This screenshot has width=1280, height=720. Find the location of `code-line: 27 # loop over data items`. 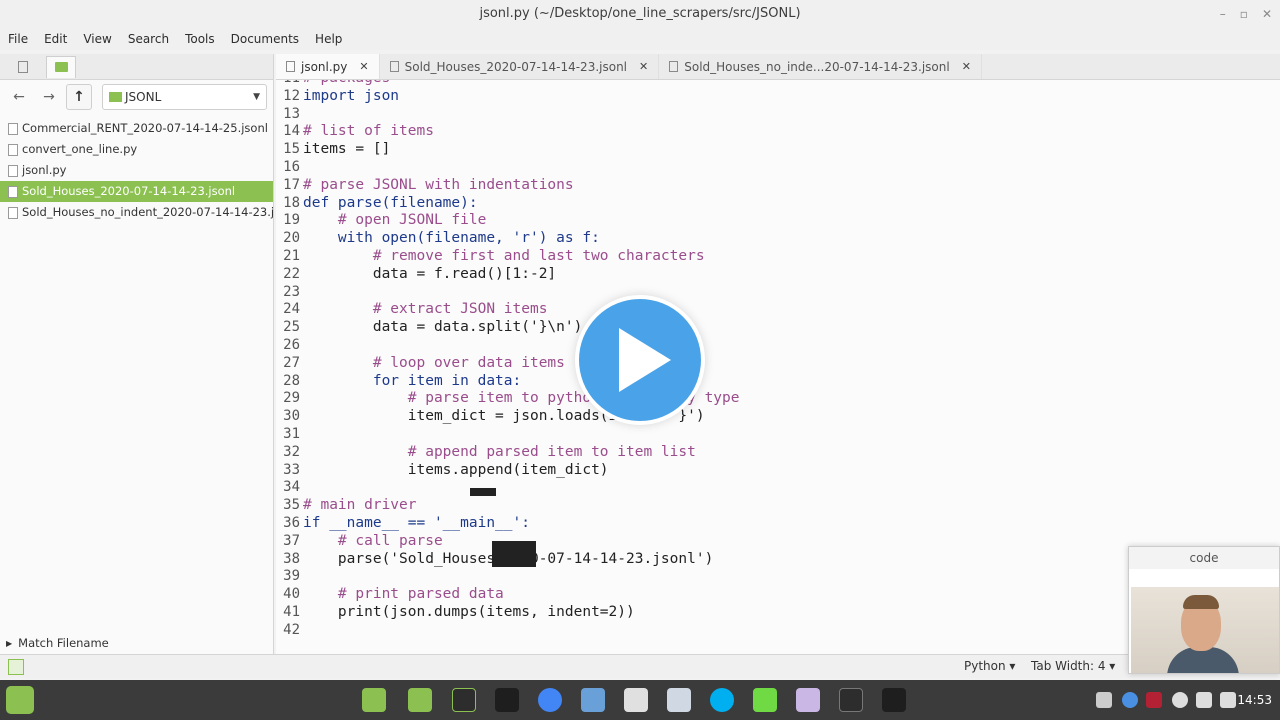

code-line: 27 # loop over data items is located at coordinates (778, 364).